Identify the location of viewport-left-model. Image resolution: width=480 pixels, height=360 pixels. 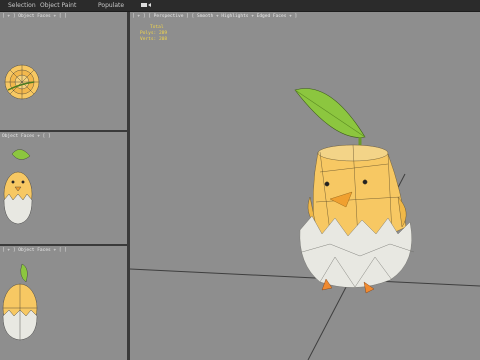
(20, 302).